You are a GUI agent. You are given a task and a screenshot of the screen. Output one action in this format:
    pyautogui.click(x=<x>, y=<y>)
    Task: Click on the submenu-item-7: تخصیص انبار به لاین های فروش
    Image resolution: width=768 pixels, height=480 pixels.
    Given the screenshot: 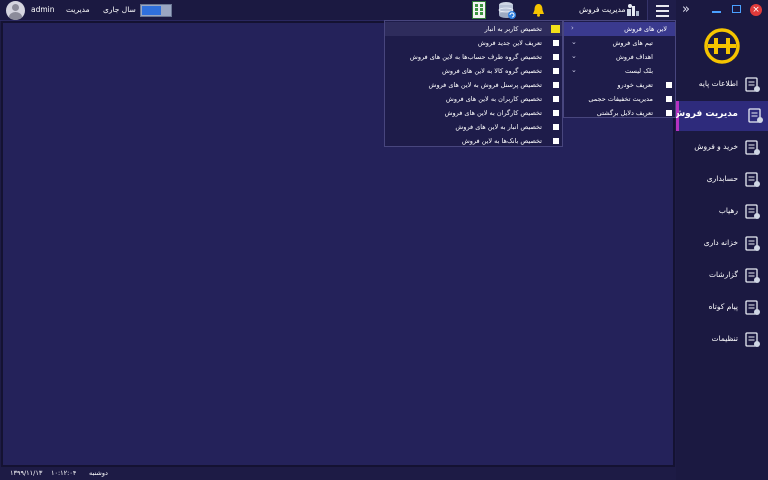 What is the action you would take?
    pyautogui.click(x=473, y=127)
    